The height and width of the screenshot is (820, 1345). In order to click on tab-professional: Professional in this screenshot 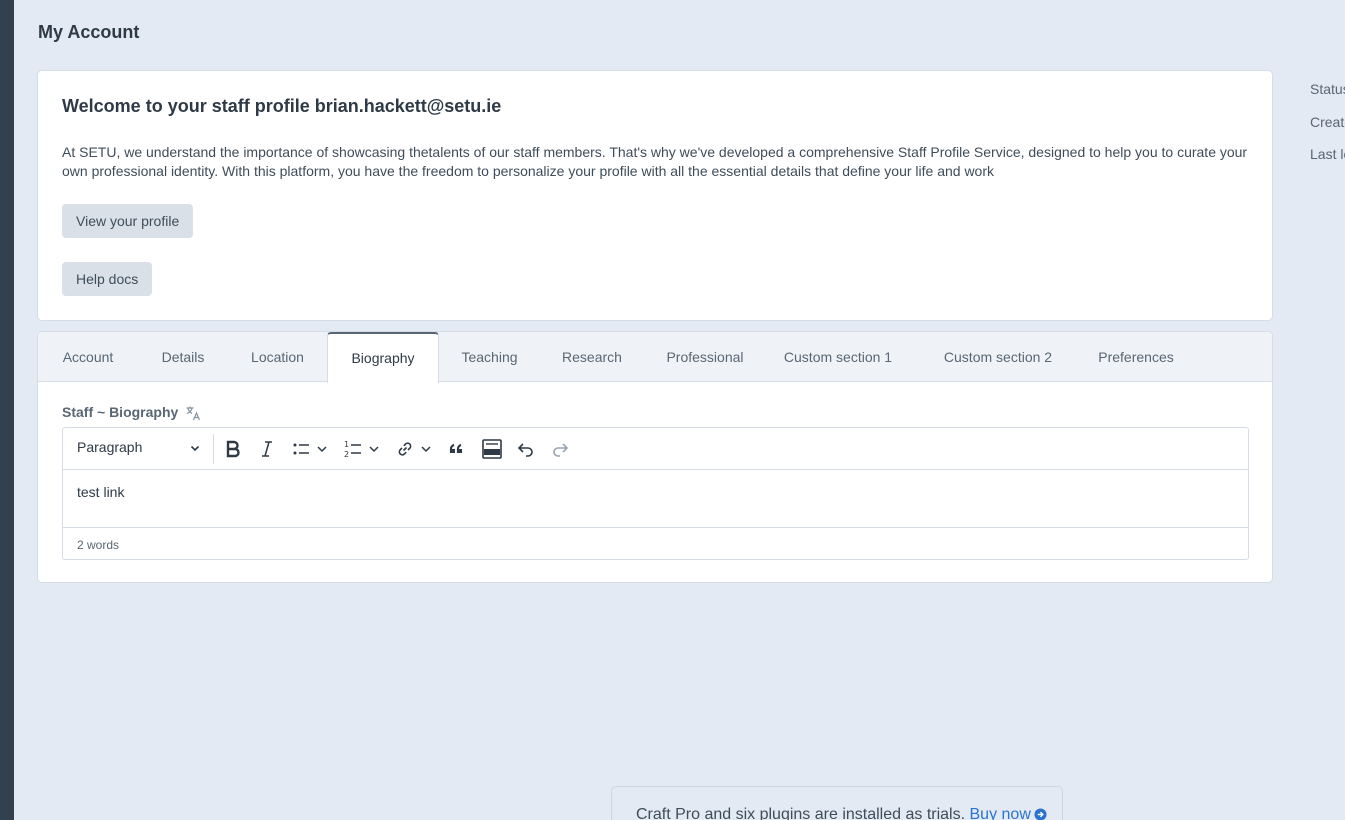, I will do `click(705, 357)`.